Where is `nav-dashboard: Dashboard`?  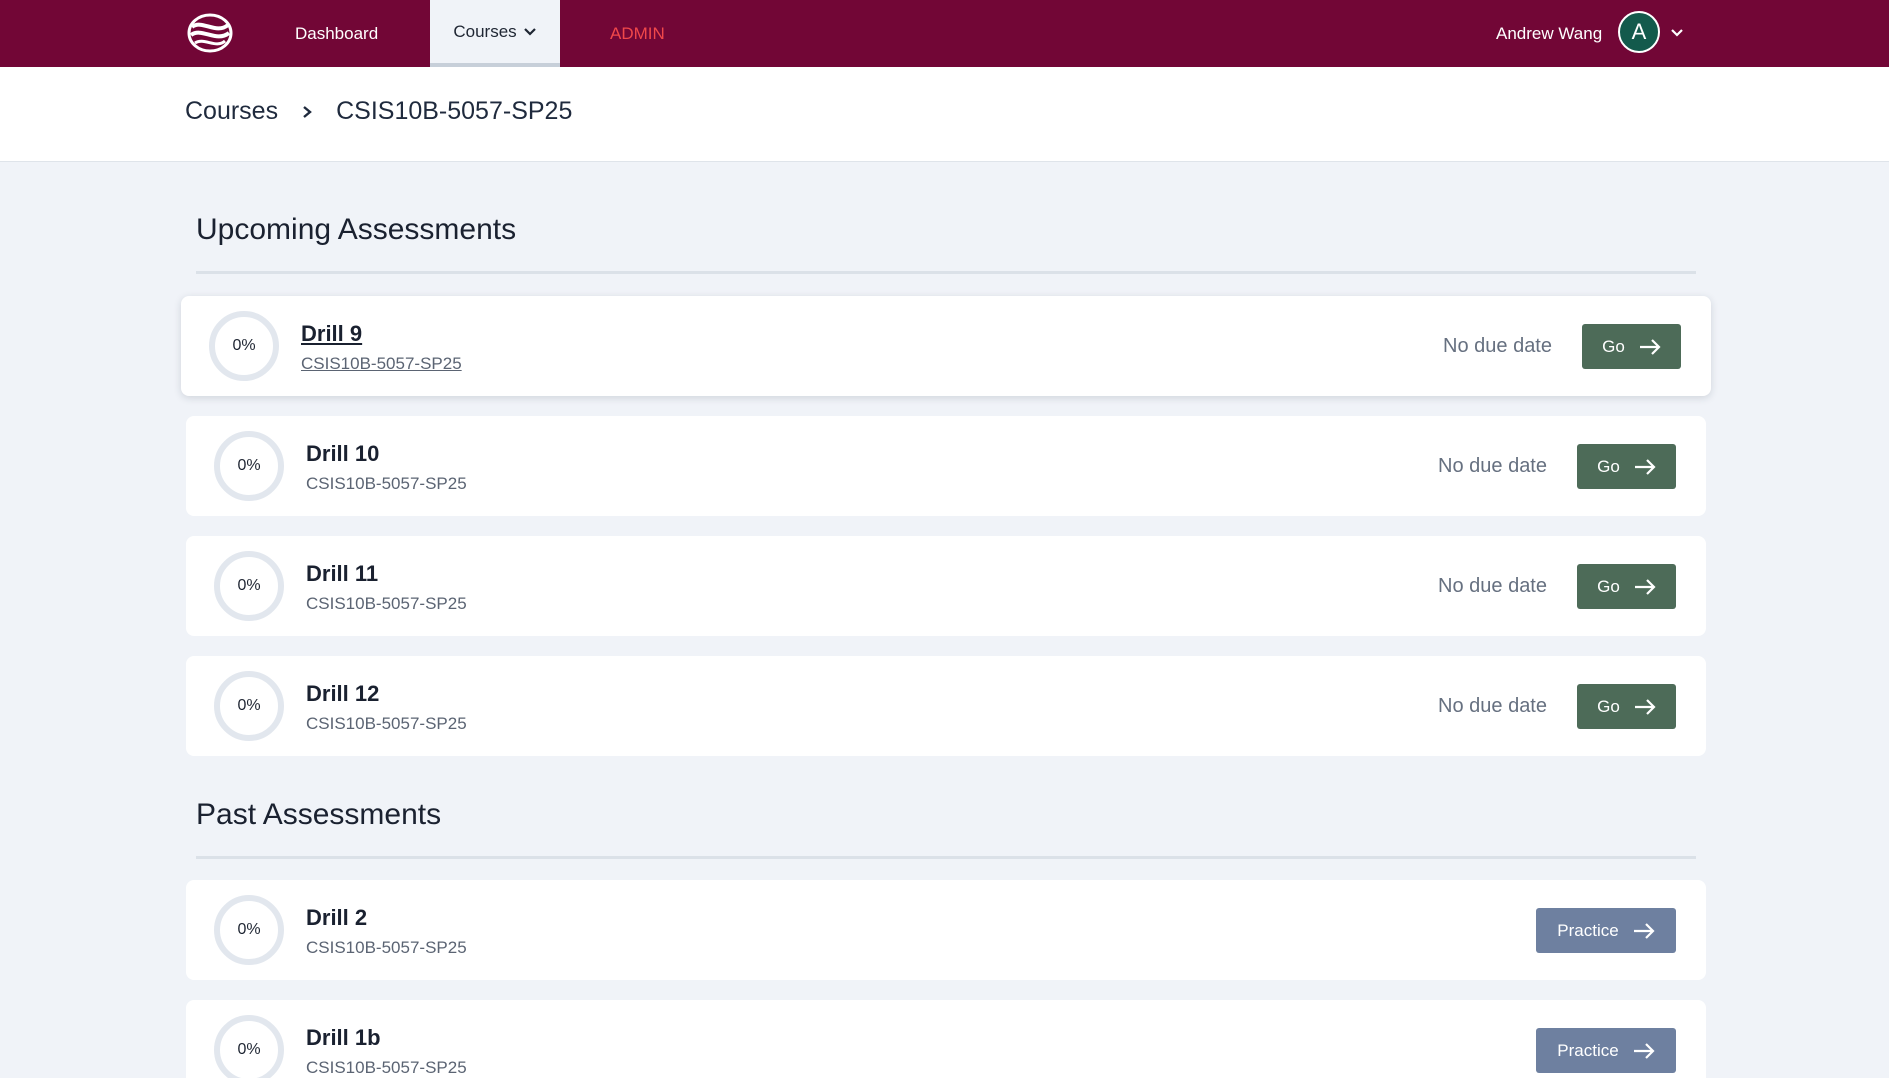 nav-dashboard: Dashboard is located at coordinates (336, 33).